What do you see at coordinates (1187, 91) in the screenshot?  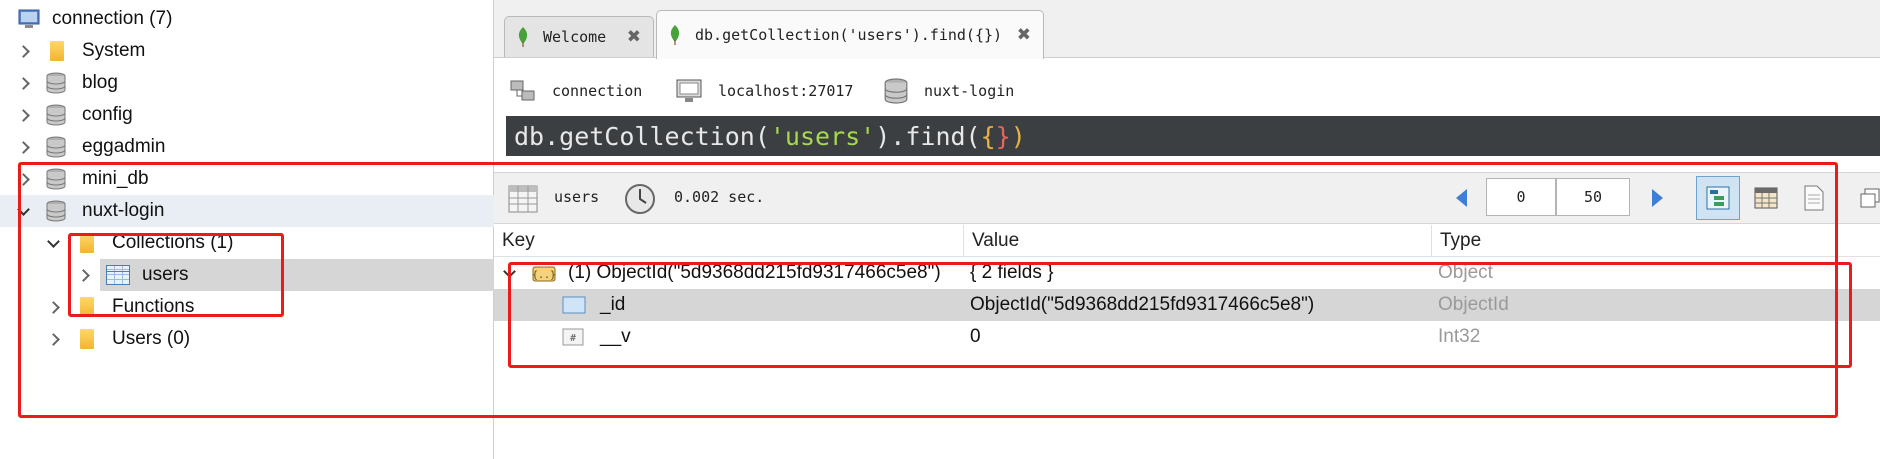 I see `connection-info-bar: connection localhost:27017 nuxt-login` at bounding box center [1187, 91].